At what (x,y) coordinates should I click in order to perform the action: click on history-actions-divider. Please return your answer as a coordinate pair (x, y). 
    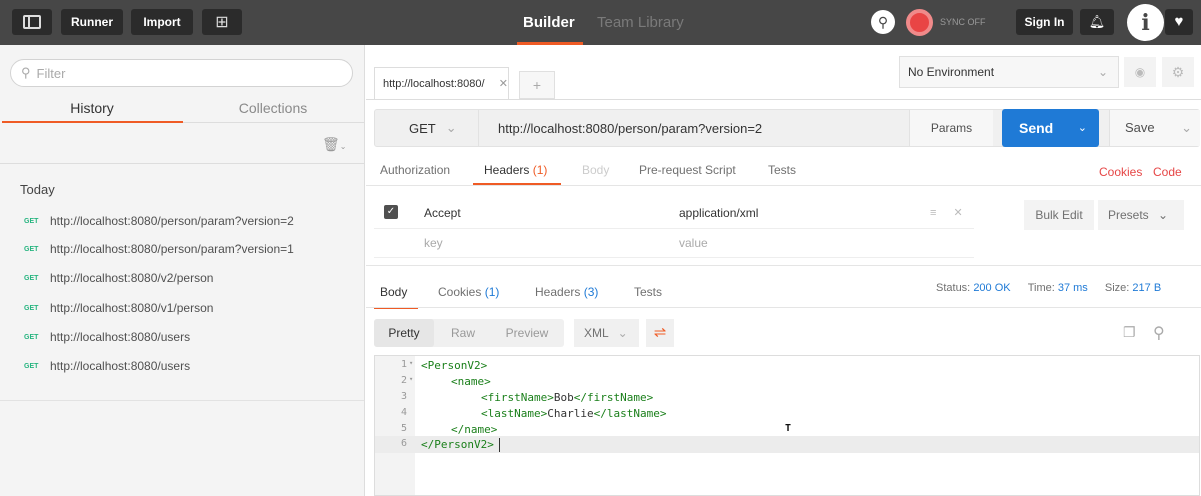
    Looking at the image, I should click on (182, 163).